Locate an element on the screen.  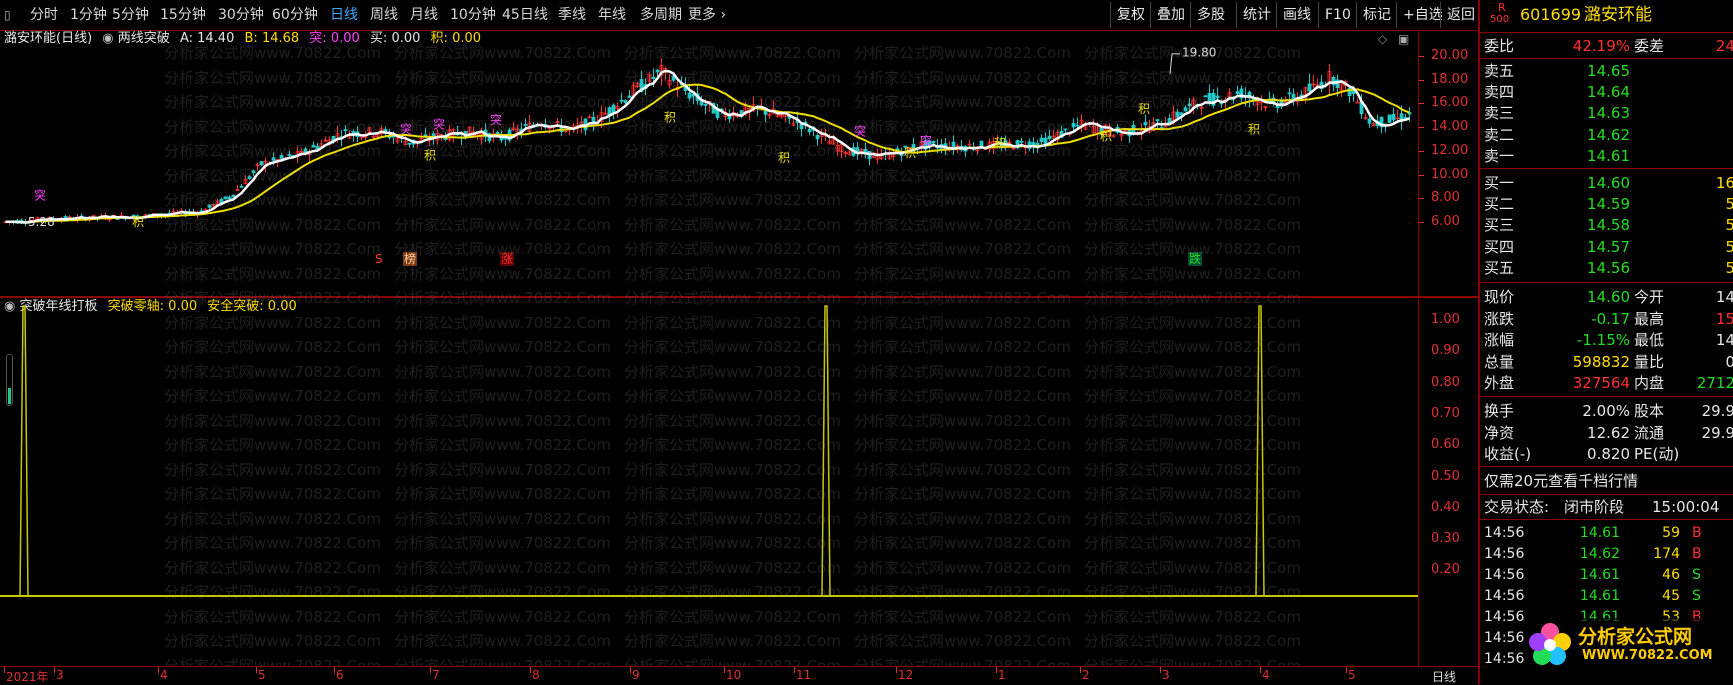
toolbar-button-2: 多股 is located at coordinates (1210, 15).